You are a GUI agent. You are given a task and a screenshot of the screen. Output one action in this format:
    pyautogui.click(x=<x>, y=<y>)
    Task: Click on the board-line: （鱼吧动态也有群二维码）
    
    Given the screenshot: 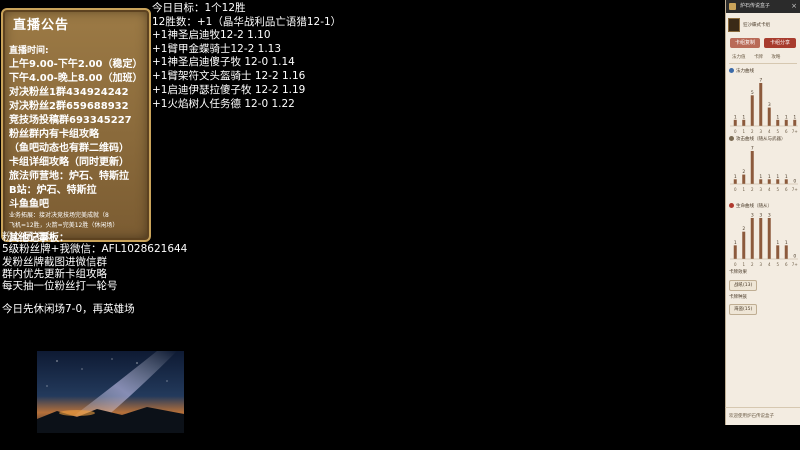 What is the action you would take?
    pyautogui.click(x=69, y=148)
    